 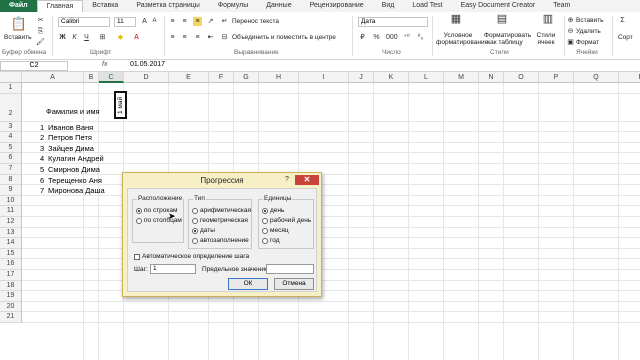 What do you see at coordinates (144, 21) in the screenshot?
I see `grow-font-icon: A` at bounding box center [144, 21].